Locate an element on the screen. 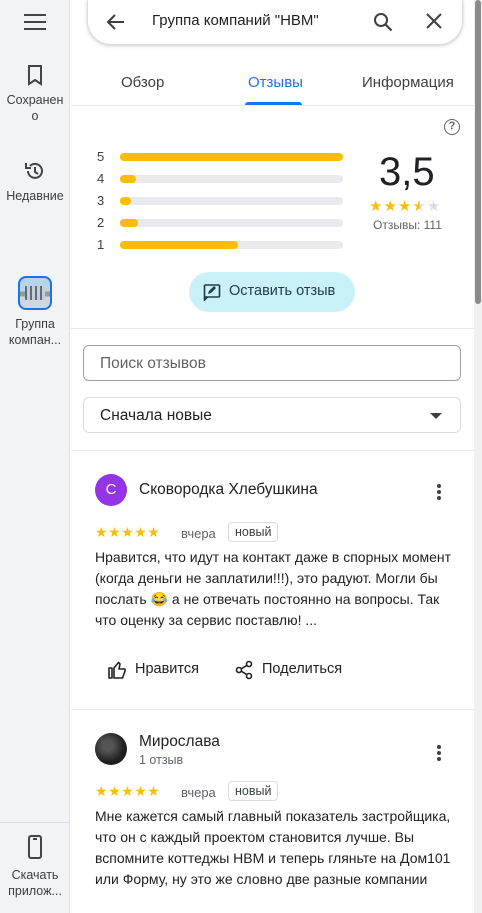 This screenshot has width=482, height=913. reviews-search-placeholder: Поиск отзывов is located at coordinates (153, 363).